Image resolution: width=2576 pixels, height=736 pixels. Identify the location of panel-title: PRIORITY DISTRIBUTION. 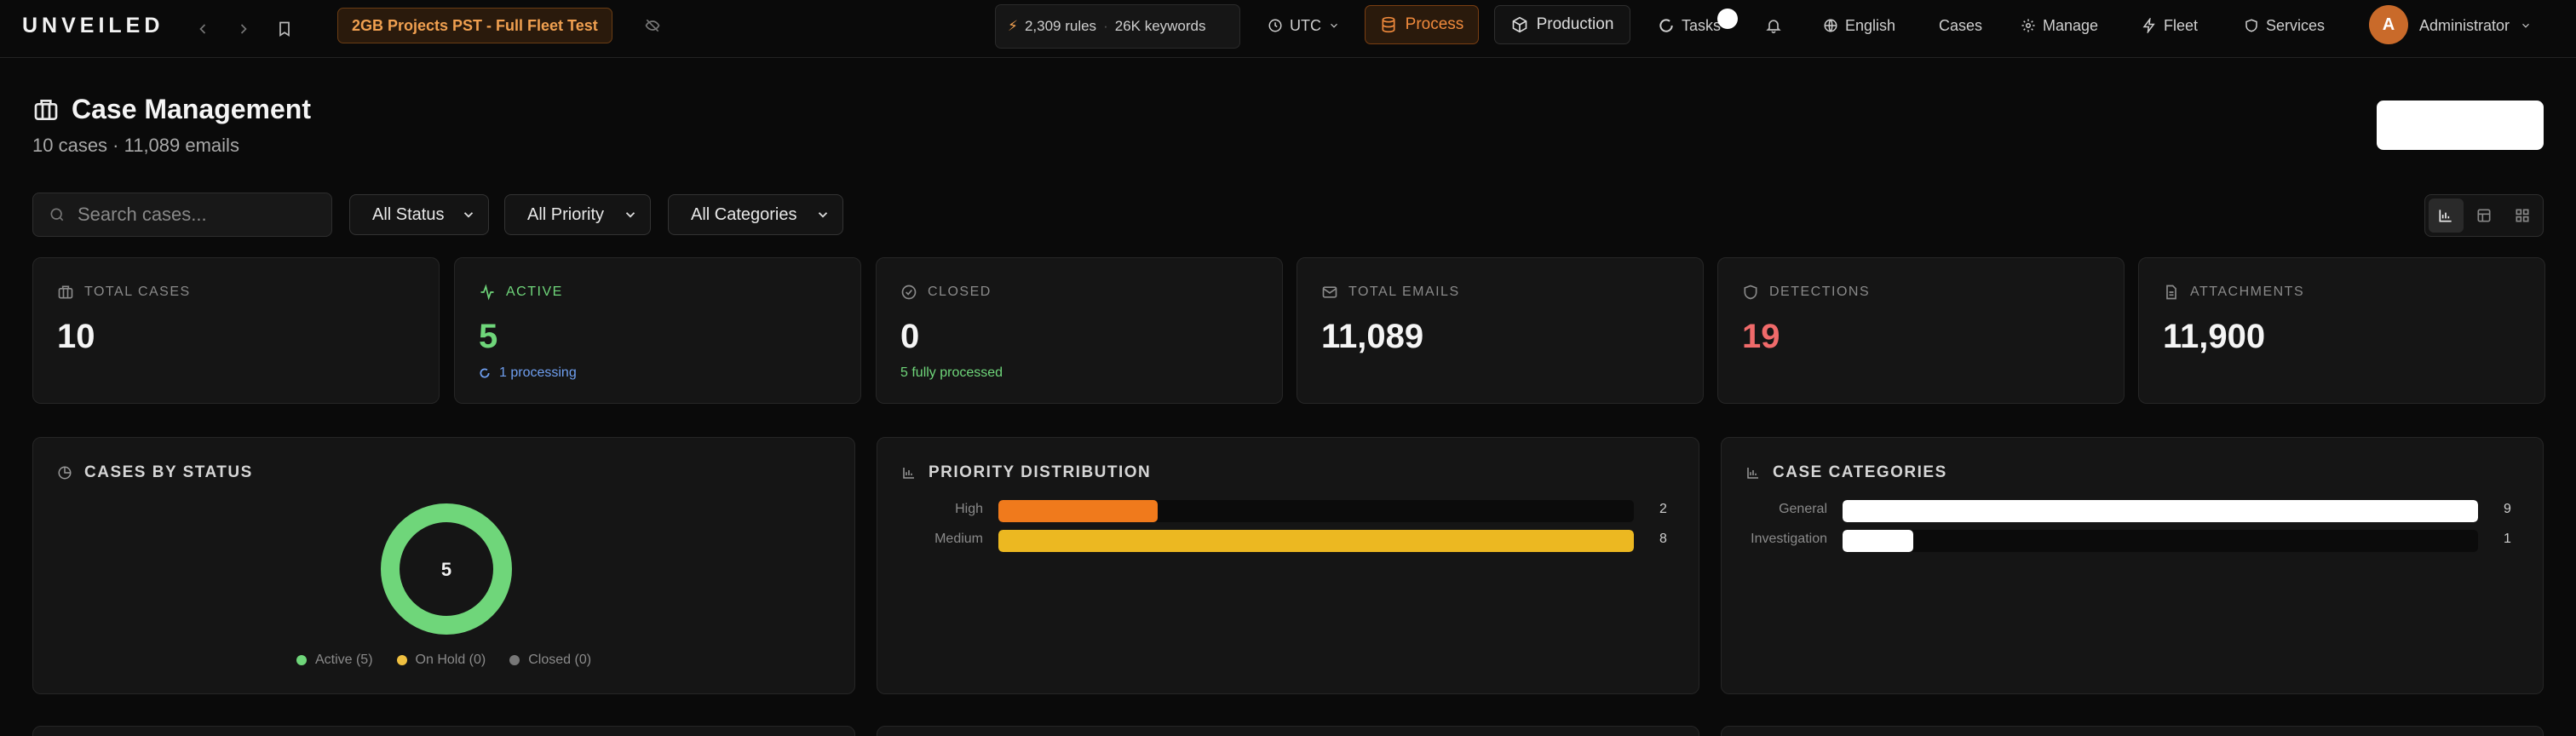
(1040, 472).